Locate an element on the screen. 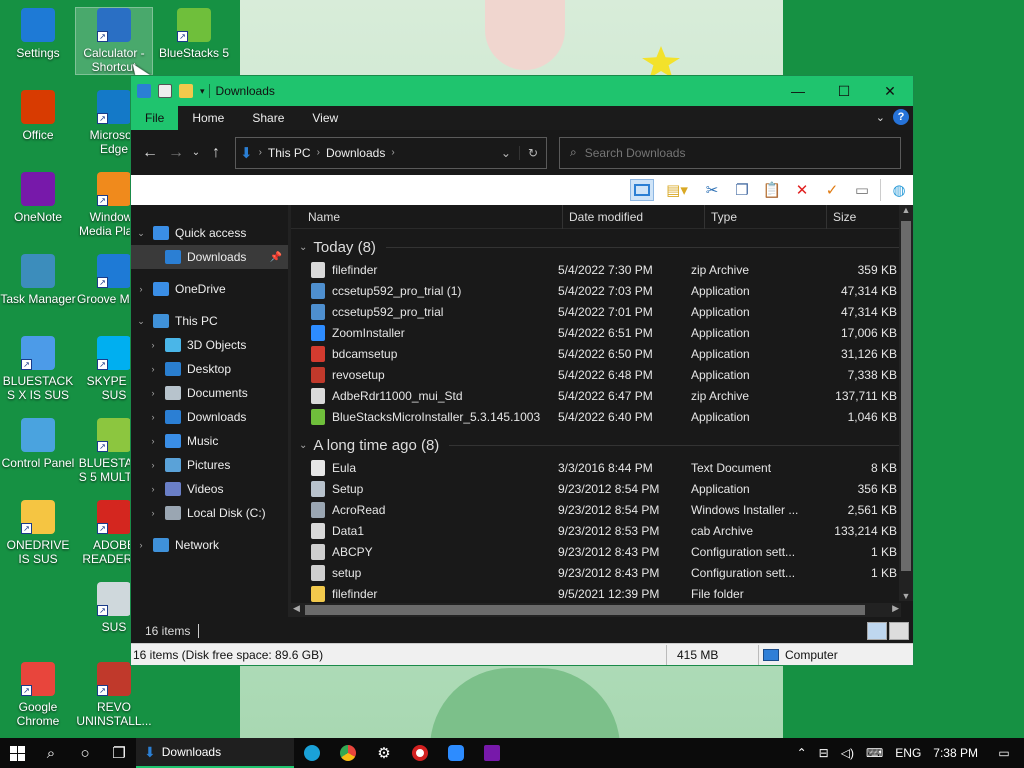 This screenshot has height=768, width=1024. refresh-icon: ↻ is located at coordinates (532, 152).